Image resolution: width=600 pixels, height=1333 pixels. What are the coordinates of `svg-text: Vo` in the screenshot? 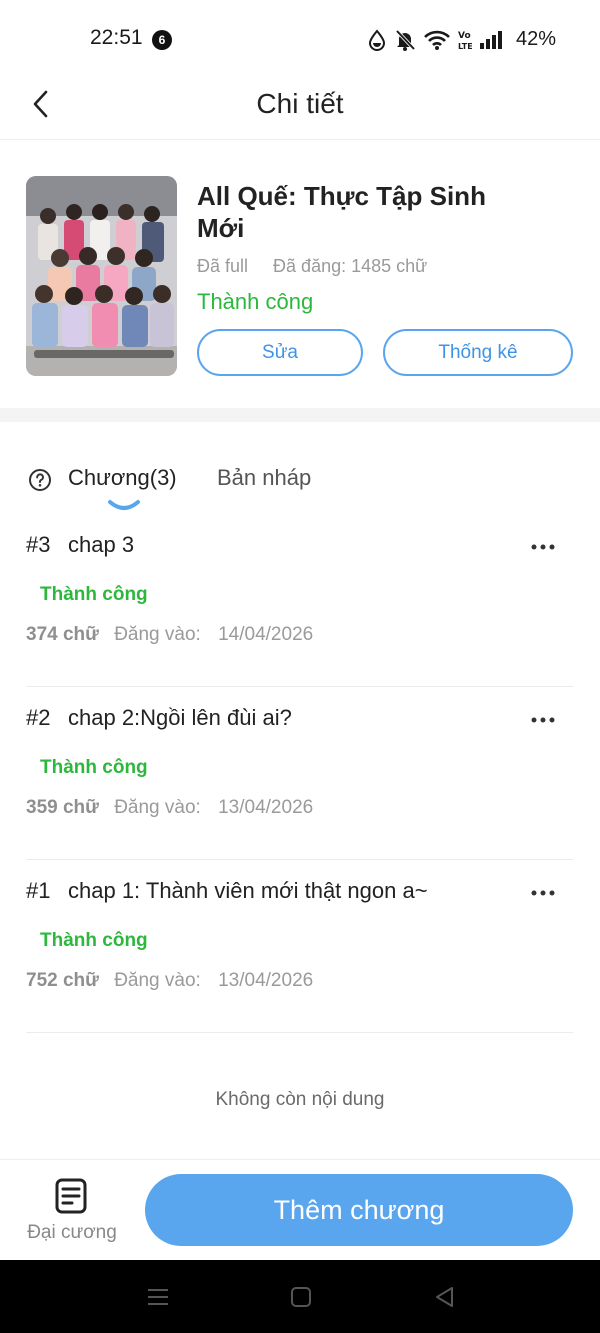 It's located at (464, 36).